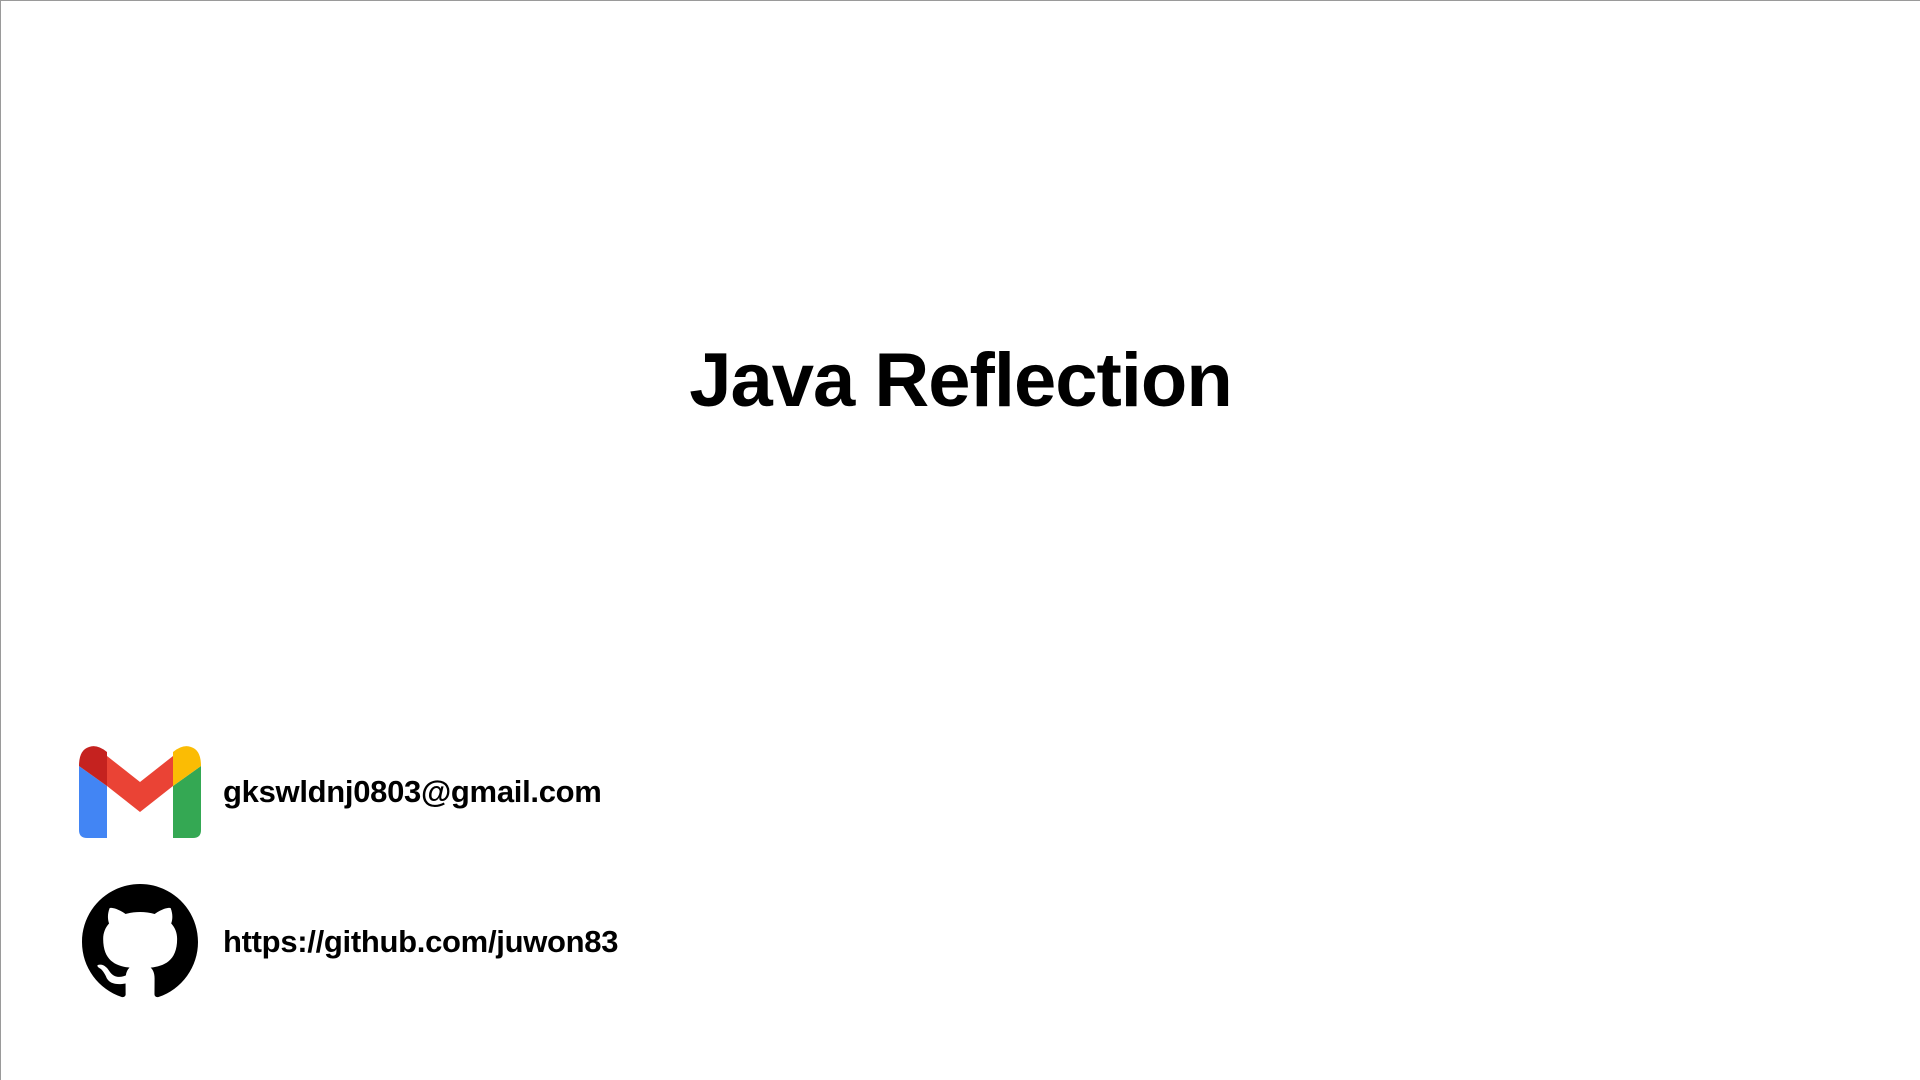 The width and height of the screenshot is (1920, 1080). I want to click on github-icon, so click(140, 942).